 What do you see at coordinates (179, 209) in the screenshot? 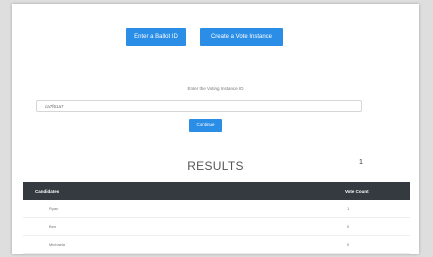
I see `candidate-name: Ryan` at bounding box center [179, 209].